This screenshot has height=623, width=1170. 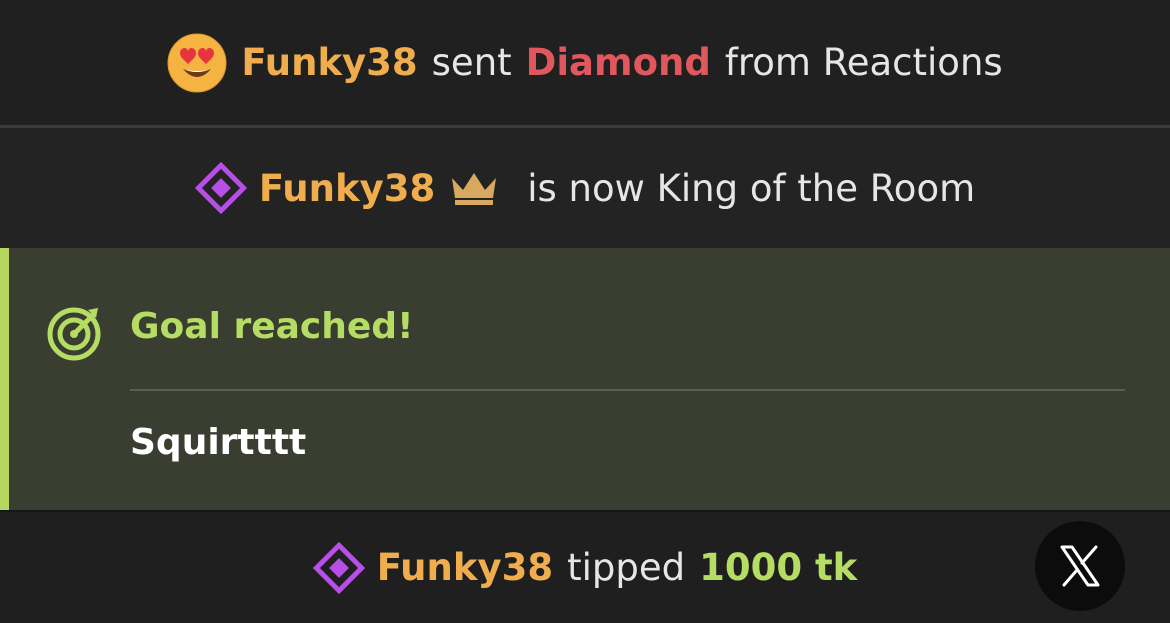 What do you see at coordinates (627, 390) in the screenshot?
I see `goal-divider` at bounding box center [627, 390].